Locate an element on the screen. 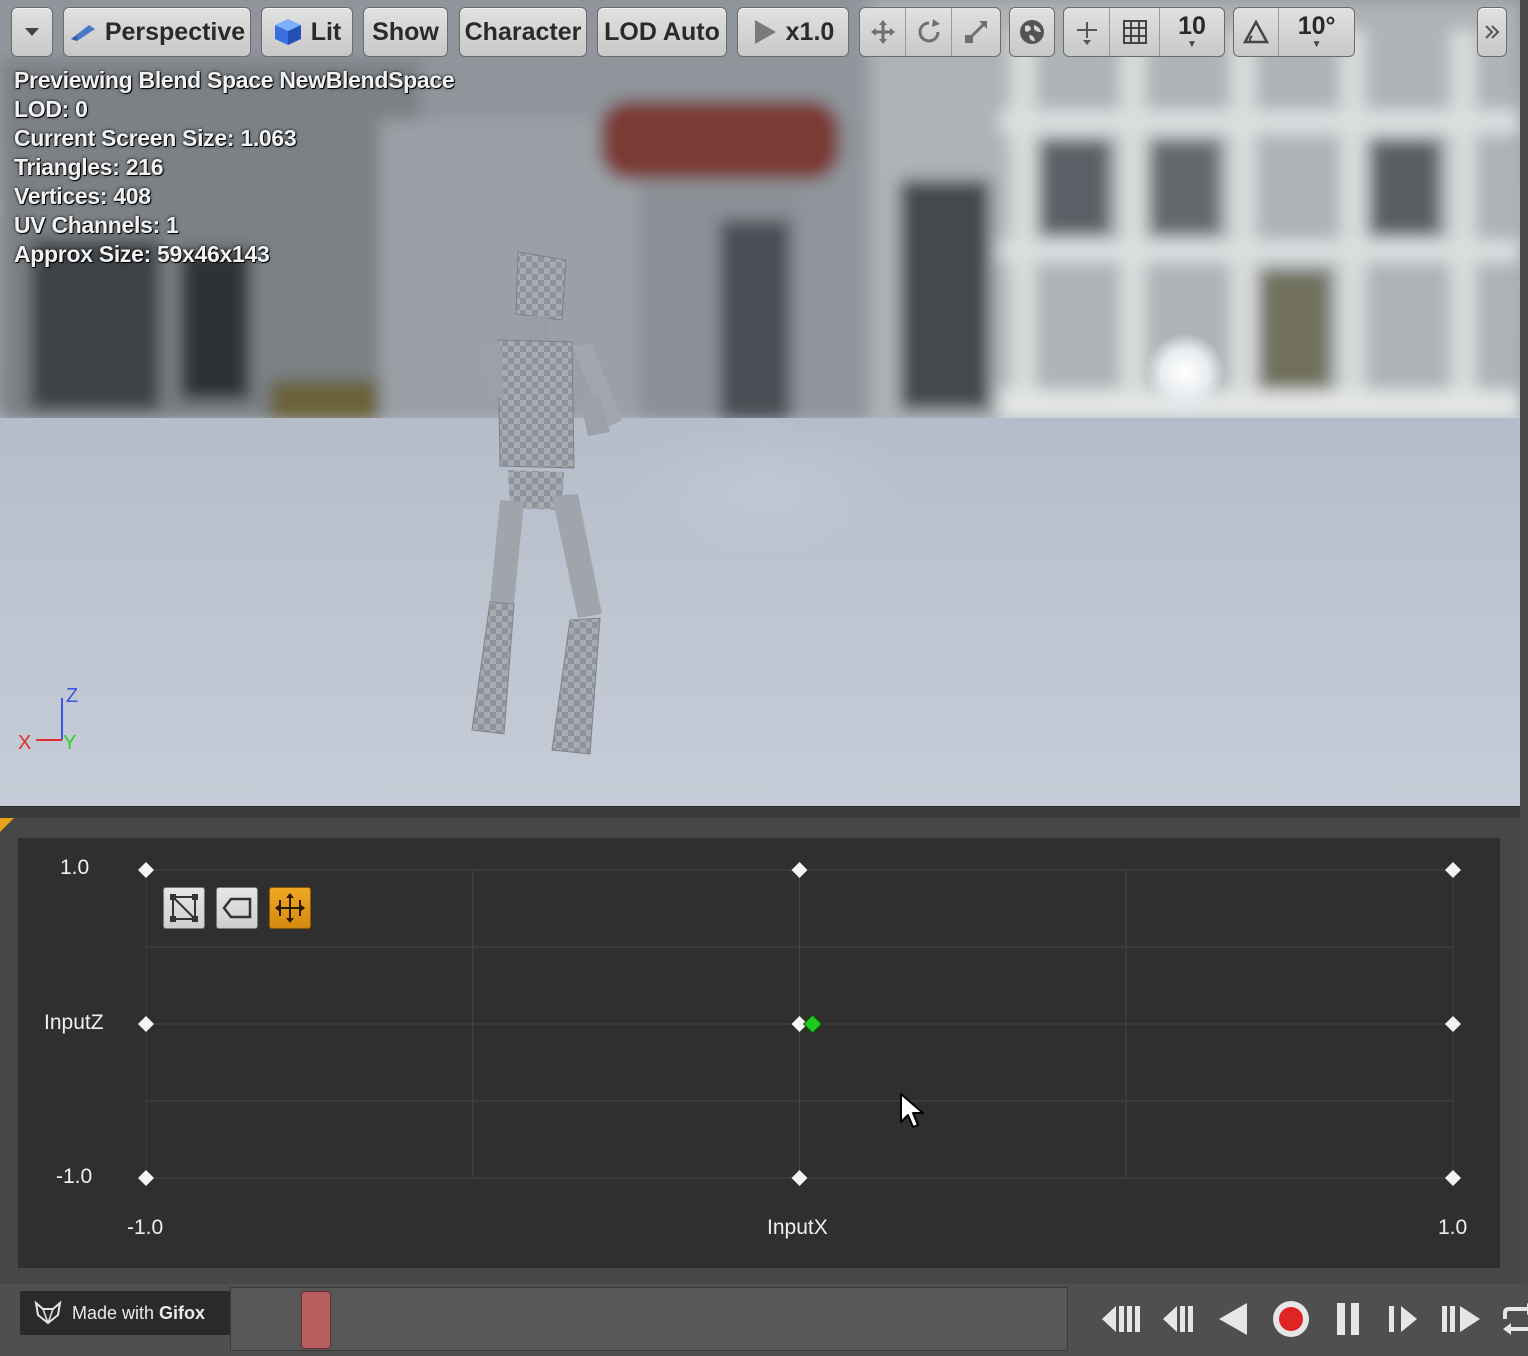  scale-tool is located at coordinates (976, 32).